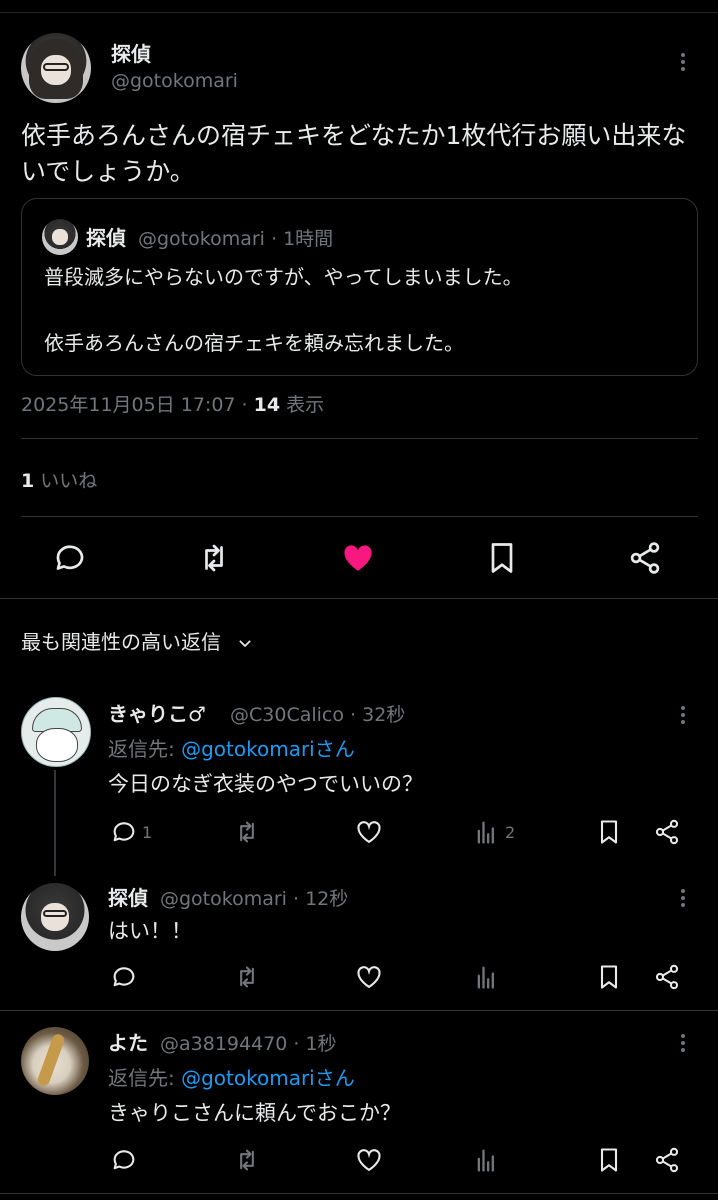  What do you see at coordinates (106, 238) in the screenshot?
I see `quote-author-name: 探偵` at bounding box center [106, 238].